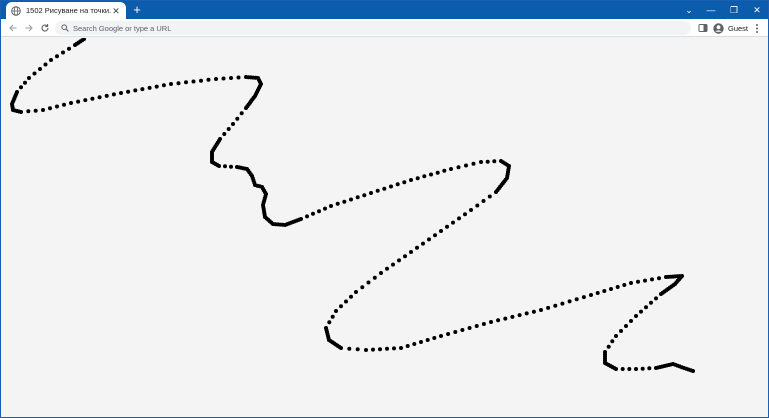  I want to click on chevron-down-icon: ⌄, so click(689, 10).